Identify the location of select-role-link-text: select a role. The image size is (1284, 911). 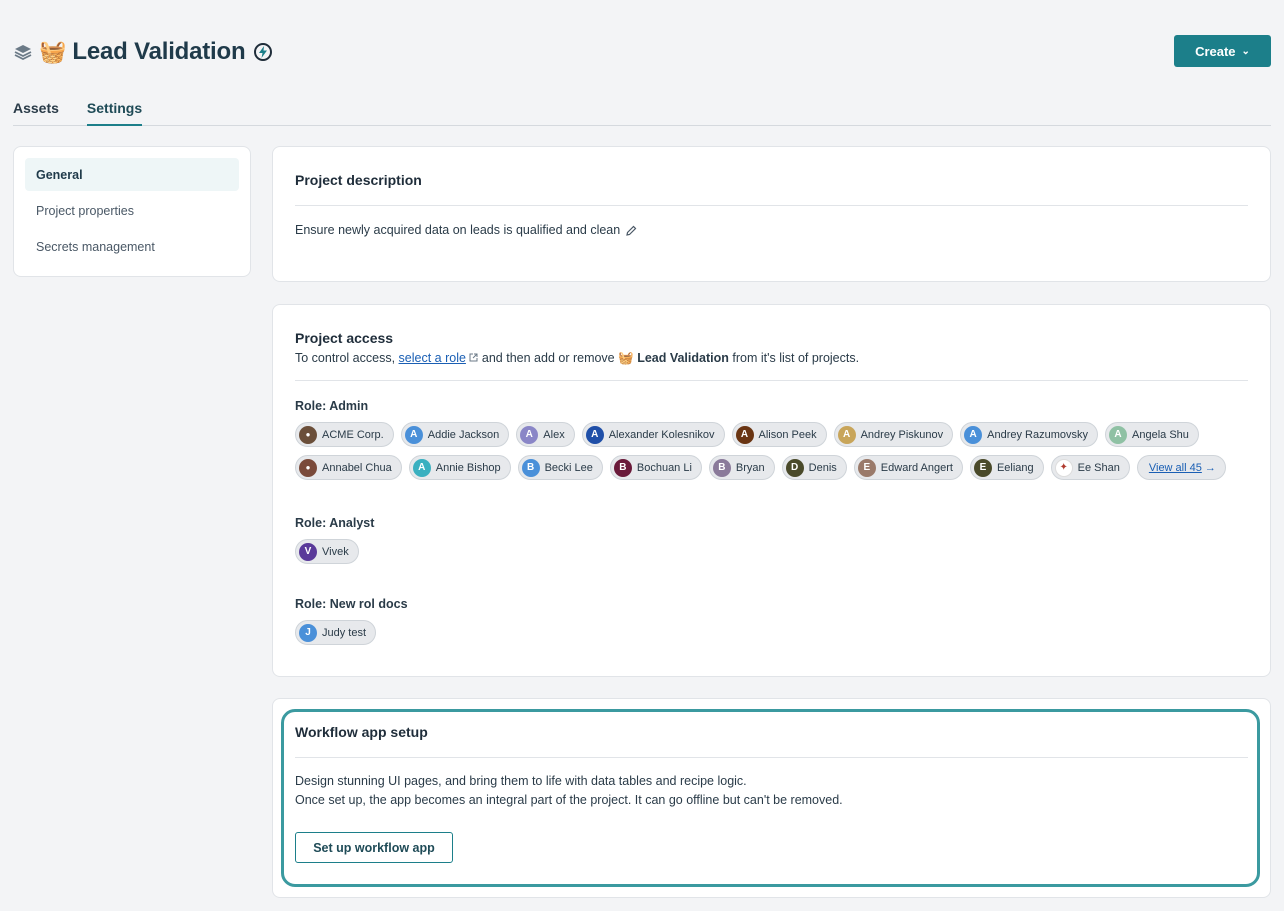
(432, 358).